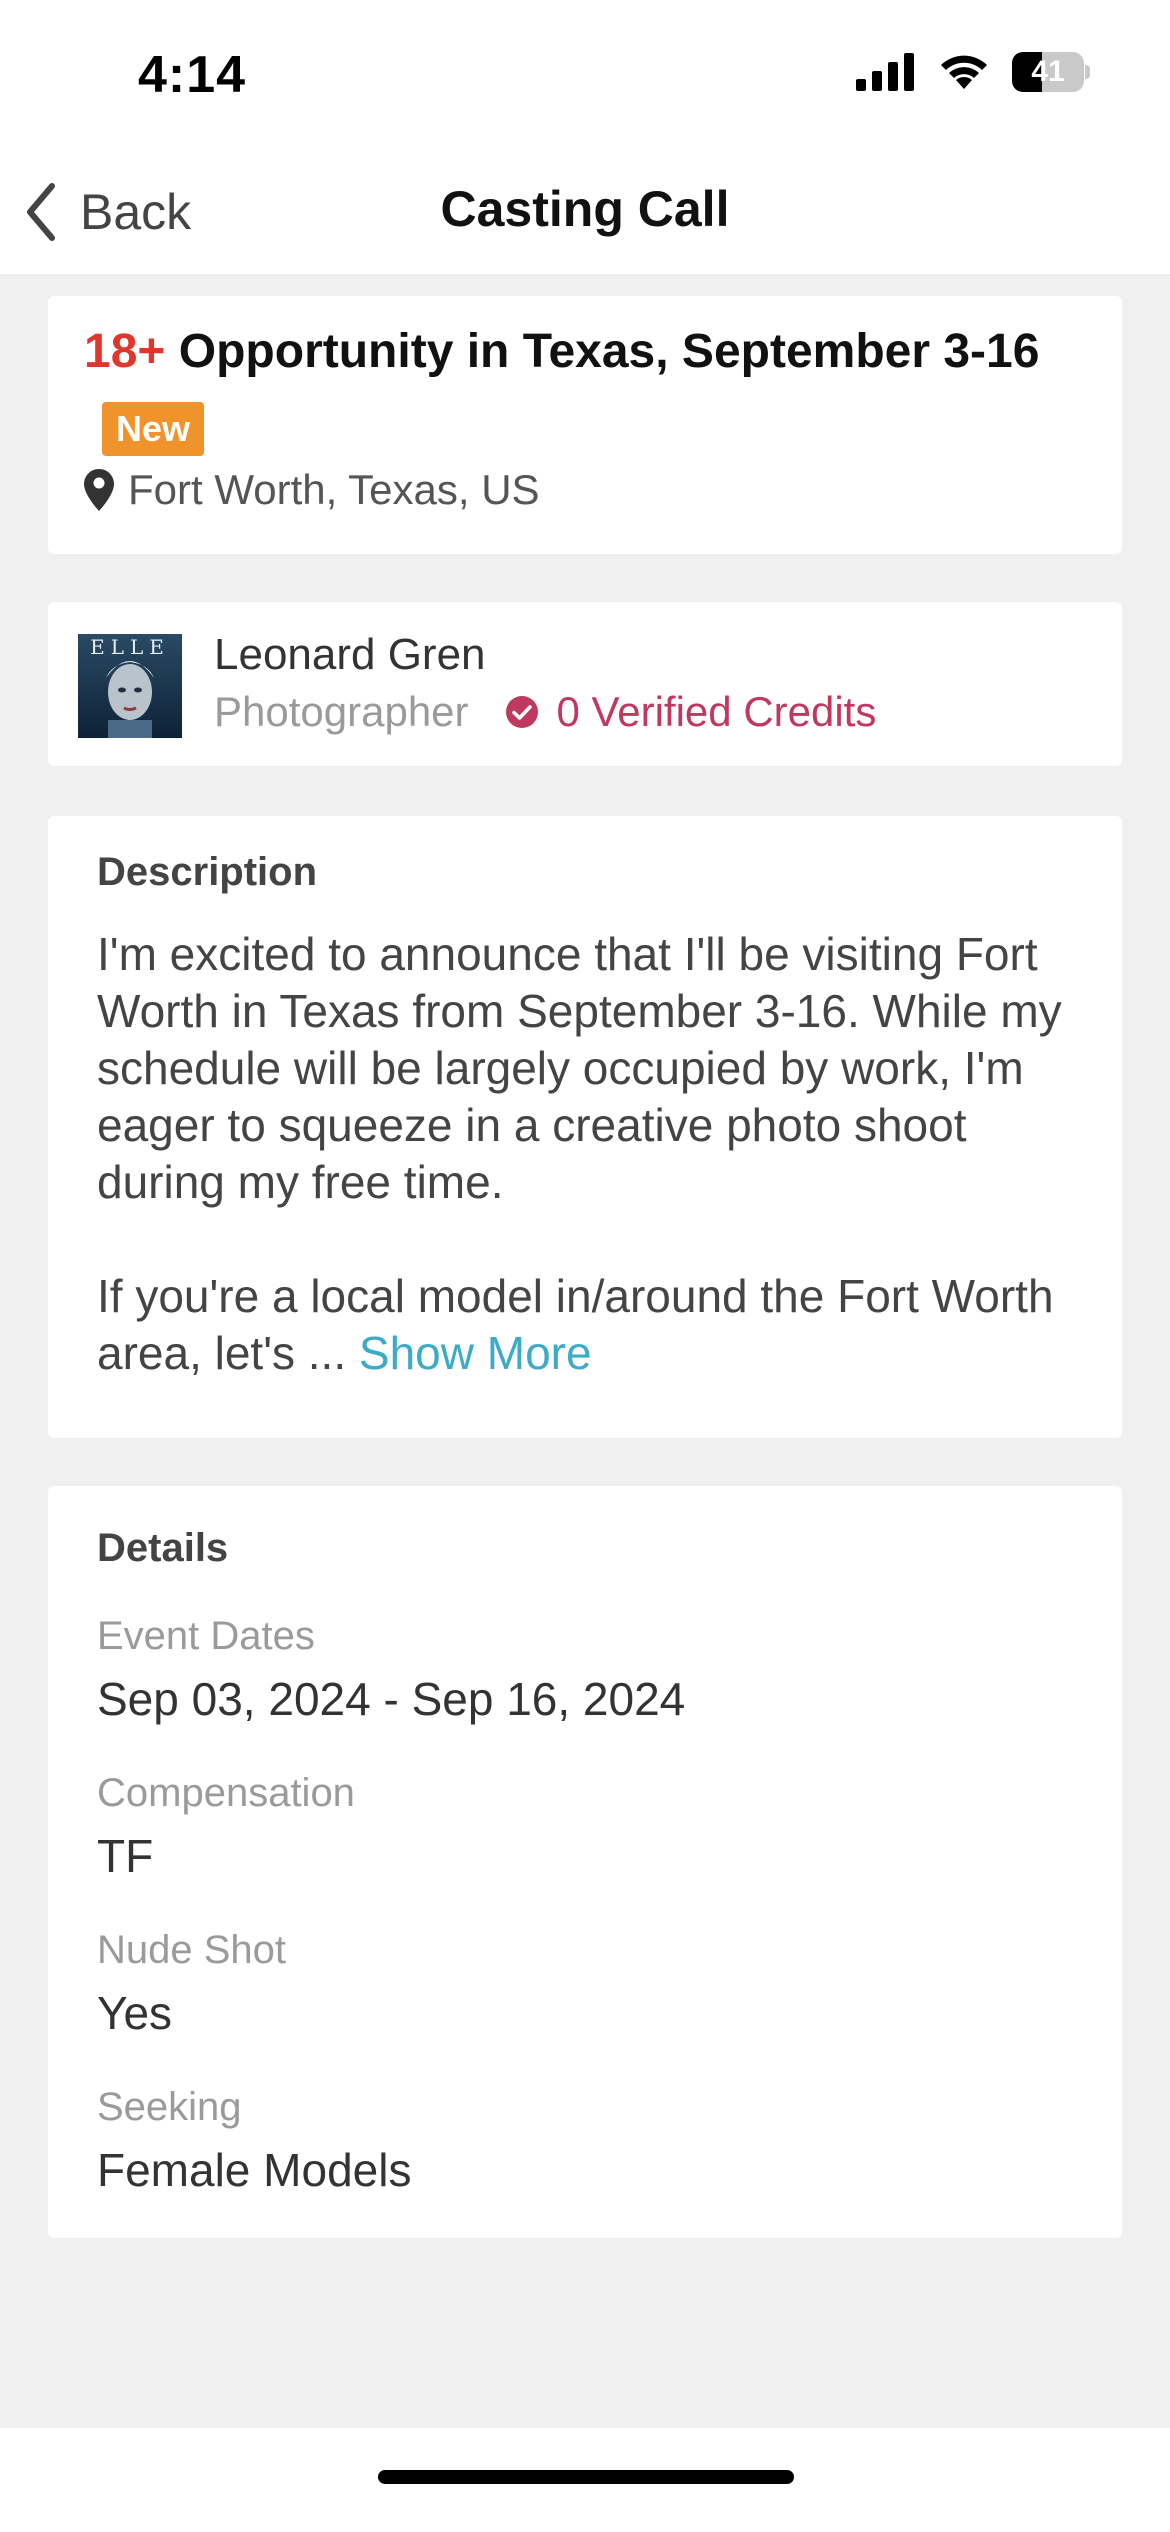 This screenshot has width=1170, height=2532. I want to click on detail-value-nude-shot: Yes, so click(135, 2013).